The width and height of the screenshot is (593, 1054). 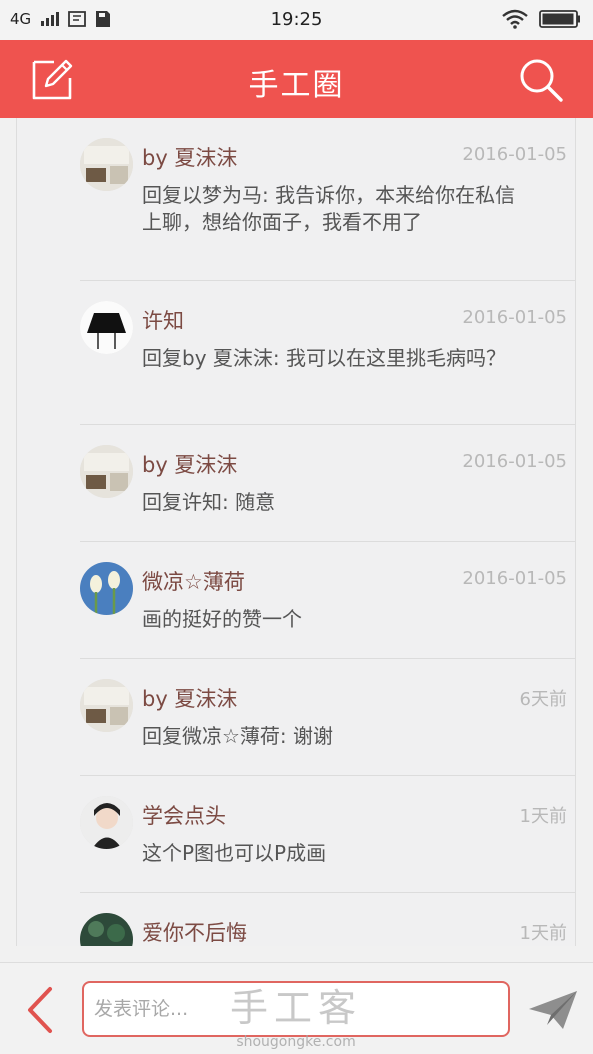 I want to click on girl-photo-icon, so click(x=106, y=822).